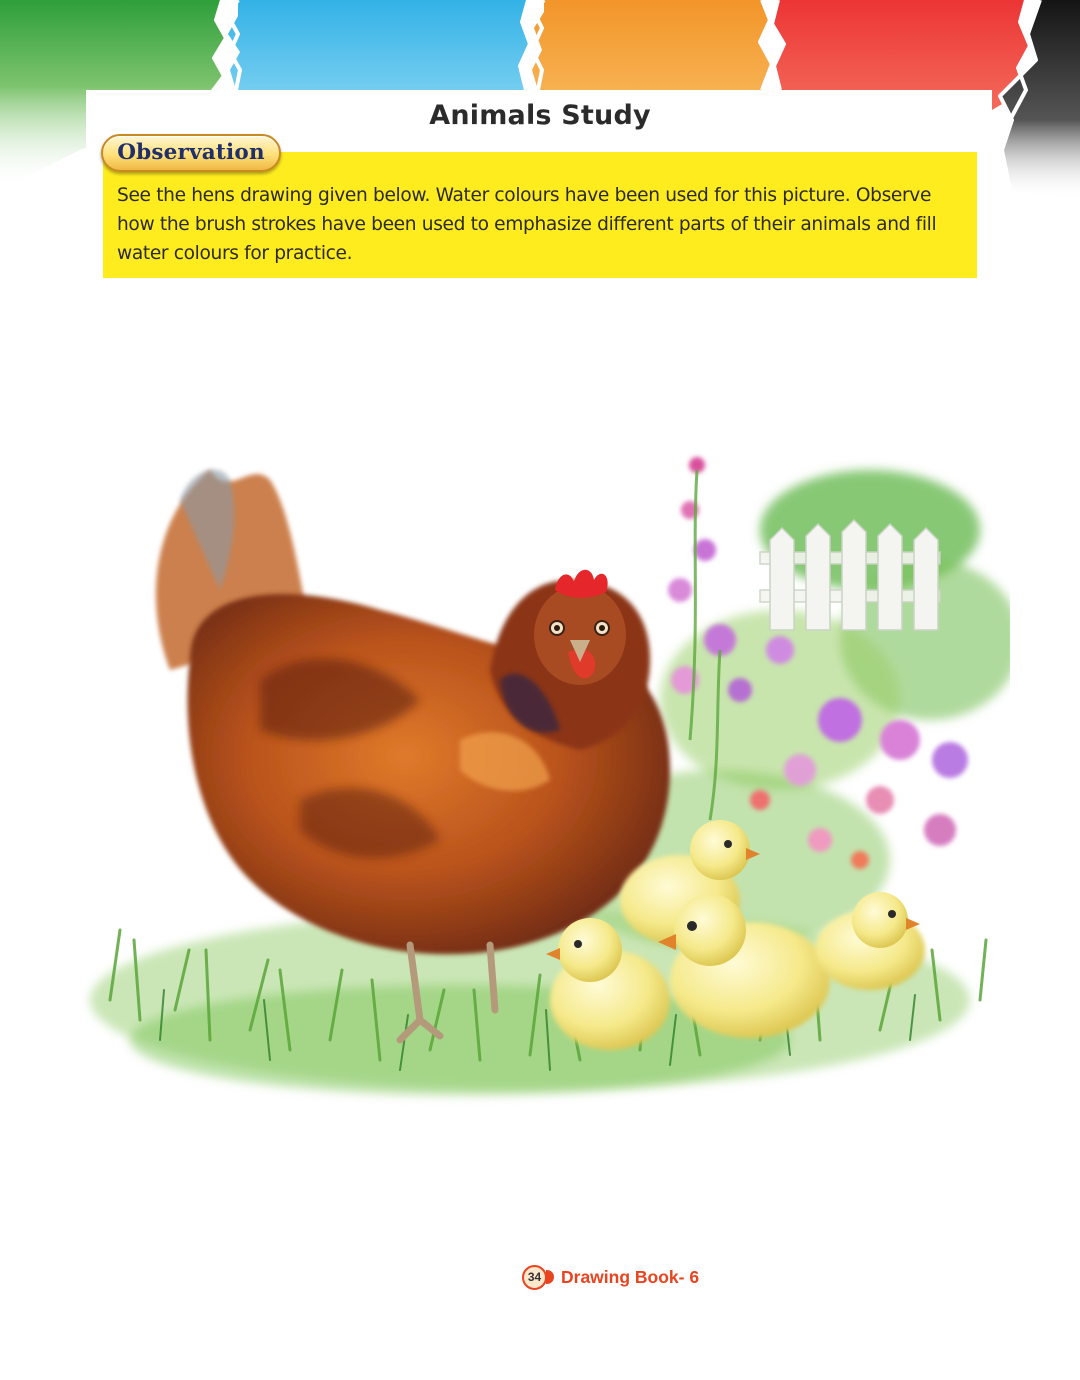 The image size is (1080, 1380). Describe the element at coordinates (191, 153) in the screenshot. I see `observation-label: Observation` at that location.